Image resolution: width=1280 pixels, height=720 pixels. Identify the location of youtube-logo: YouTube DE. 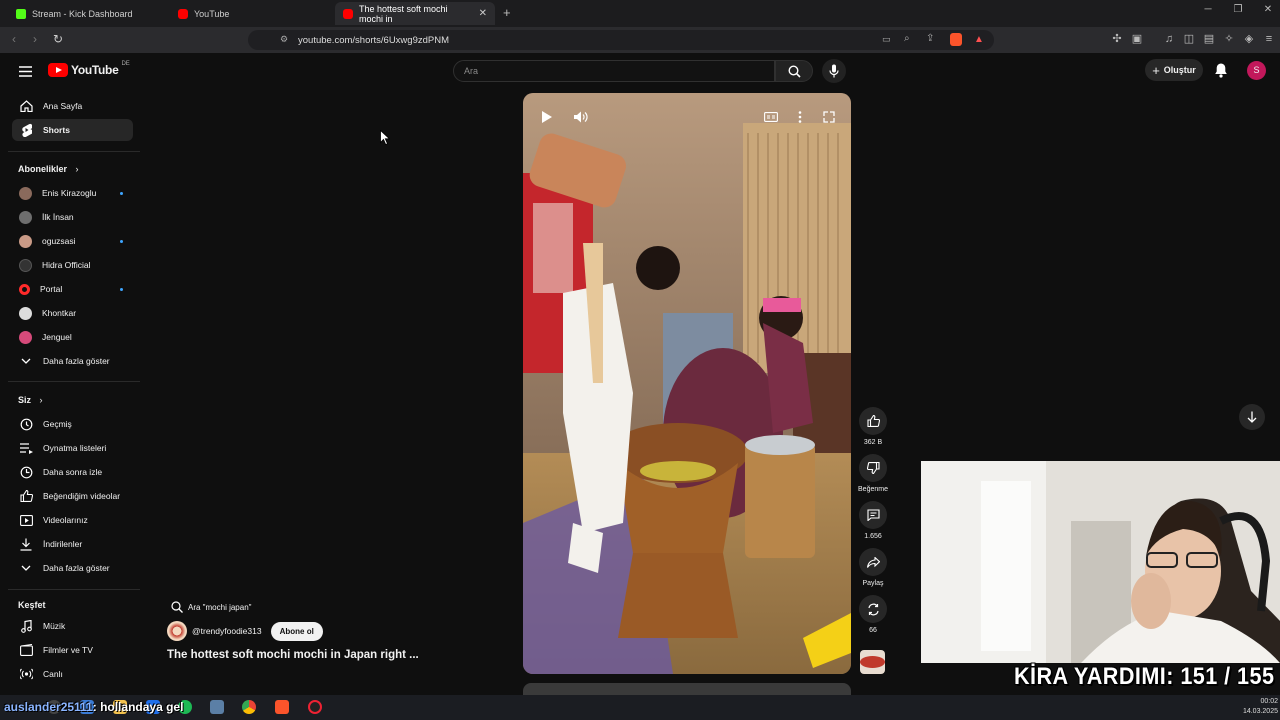
(89, 69).